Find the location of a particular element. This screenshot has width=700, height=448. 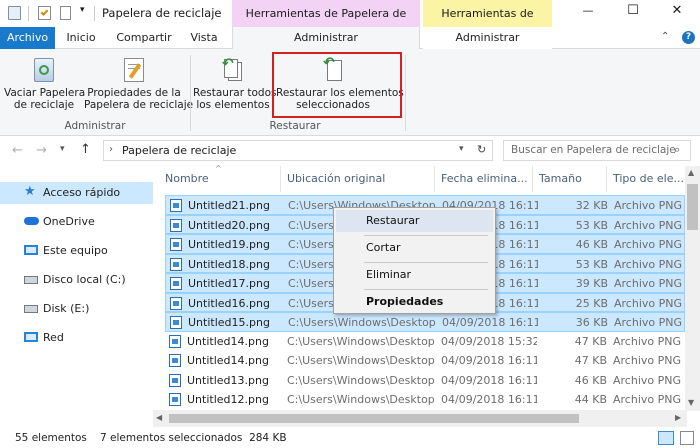

address-dropdown-icon: ▾ is located at coordinates (461, 149).